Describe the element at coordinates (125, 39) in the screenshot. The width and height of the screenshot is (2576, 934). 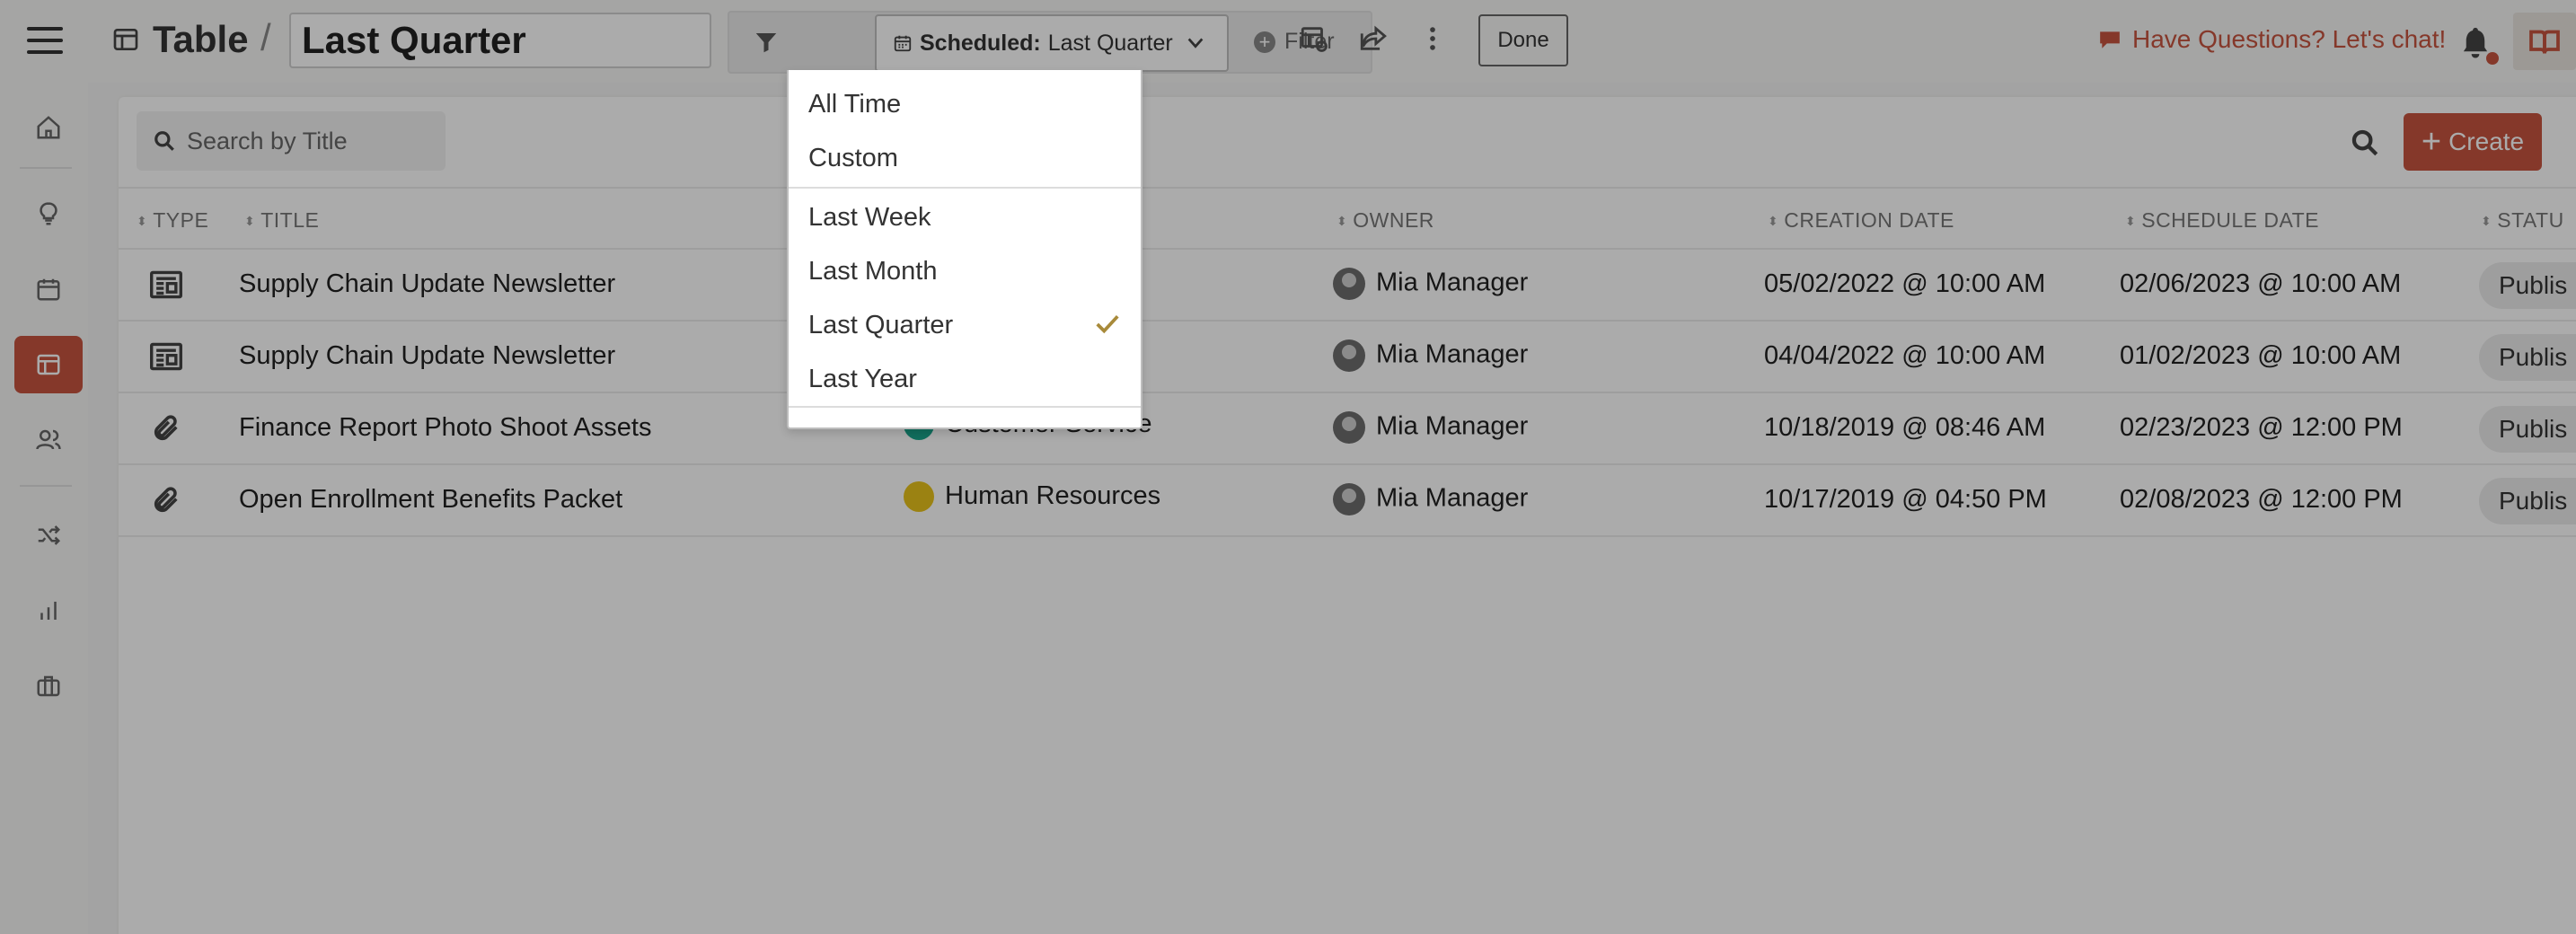
I see `table-icon` at that location.